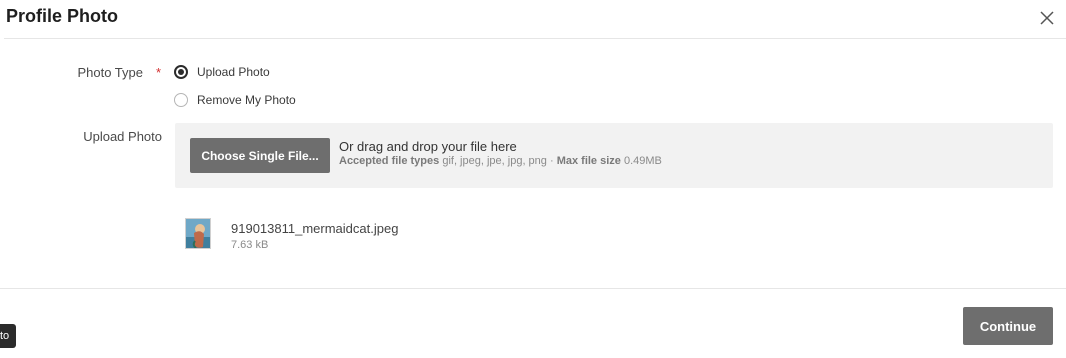 This screenshot has width=1066, height=358. I want to click on footer-divider, so click(533, 288).